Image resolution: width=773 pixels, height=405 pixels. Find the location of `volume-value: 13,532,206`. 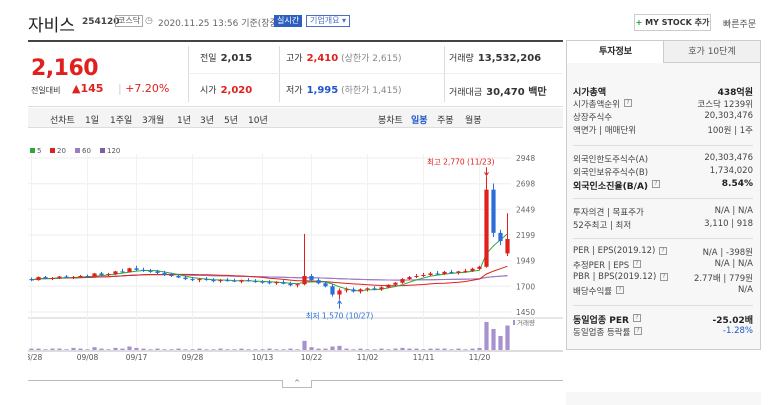

volume-value: 13,532,206 is located at coordinates (509, 58).